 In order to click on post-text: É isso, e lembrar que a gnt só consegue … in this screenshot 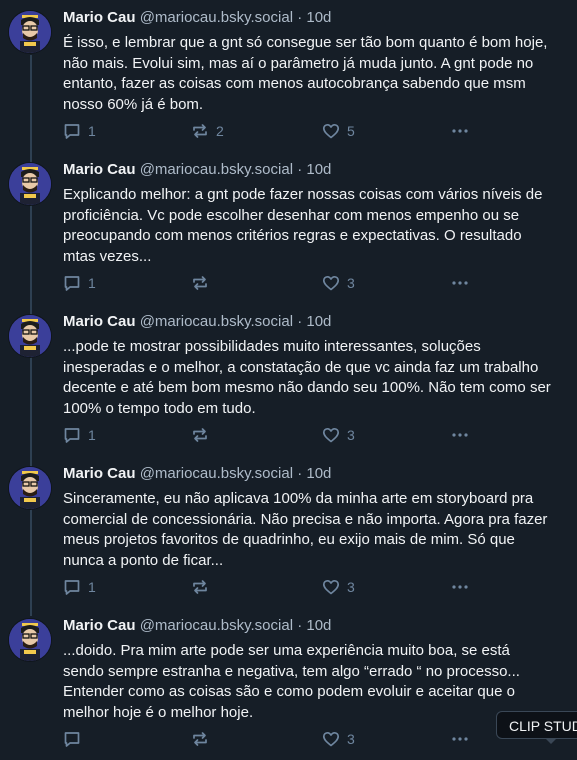, I will do `click(305, 73)`.